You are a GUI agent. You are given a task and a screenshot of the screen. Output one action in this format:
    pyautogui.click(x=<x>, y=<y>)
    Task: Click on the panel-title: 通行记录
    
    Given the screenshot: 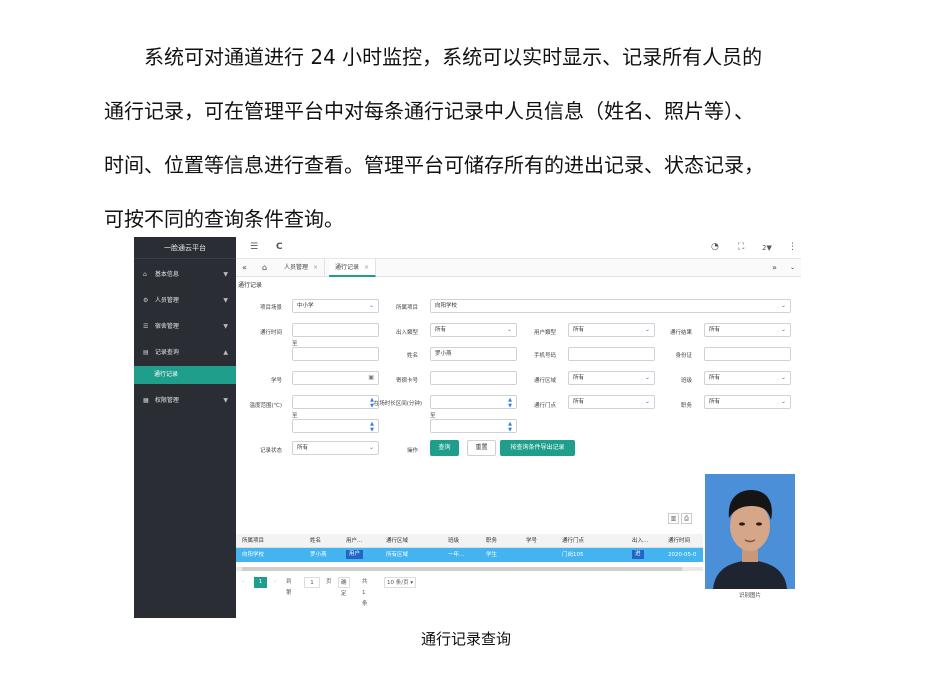 What is the action you would take?
    pyautogui.click(x=250, y=285)
    